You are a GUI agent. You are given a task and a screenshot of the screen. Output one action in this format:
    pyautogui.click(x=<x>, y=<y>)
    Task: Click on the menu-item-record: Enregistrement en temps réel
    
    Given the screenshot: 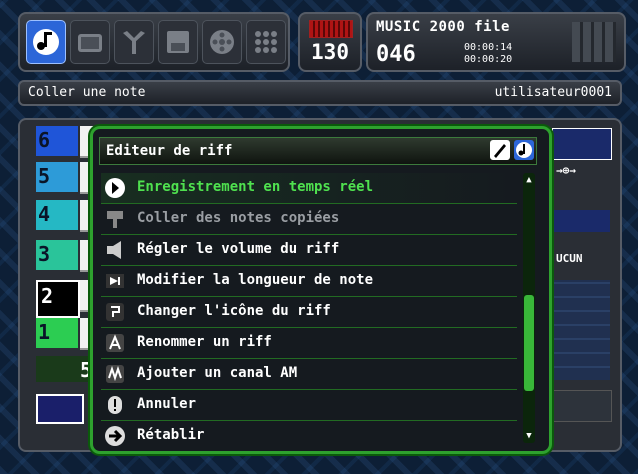 What is the action you would take?
    pyautogui.click(x=309, y=188)
    